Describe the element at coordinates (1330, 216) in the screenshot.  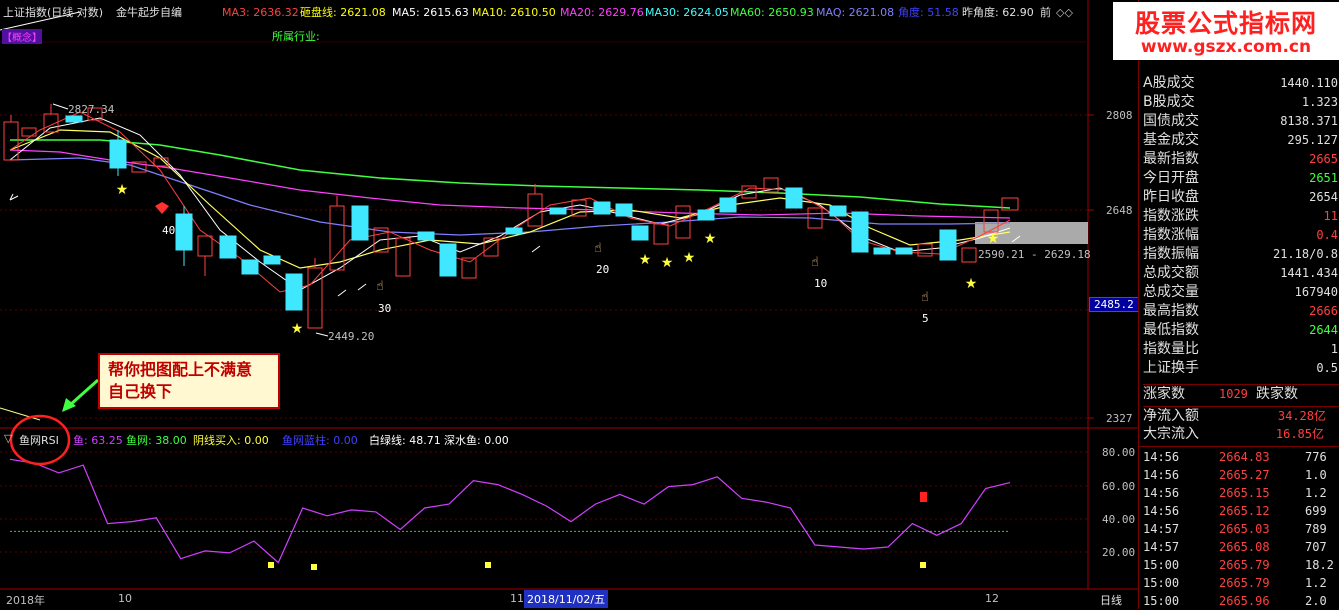
I see `stat-value: 11` at that location.